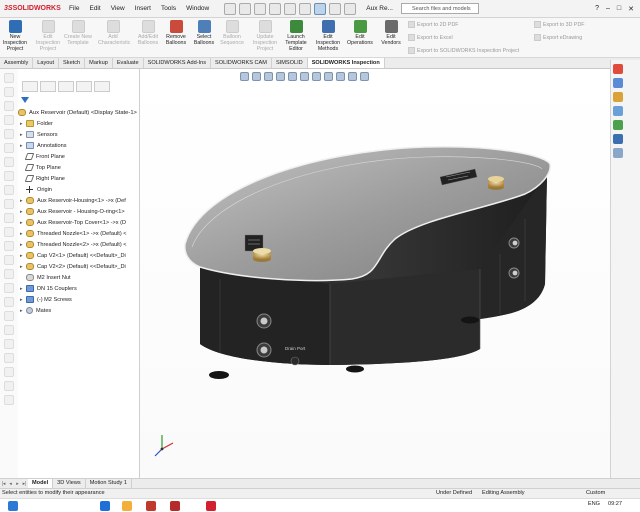  Describe the element at coordinates (78, 33) in the screenshot. I see `create-new-template-button: Create New Template` at that location.